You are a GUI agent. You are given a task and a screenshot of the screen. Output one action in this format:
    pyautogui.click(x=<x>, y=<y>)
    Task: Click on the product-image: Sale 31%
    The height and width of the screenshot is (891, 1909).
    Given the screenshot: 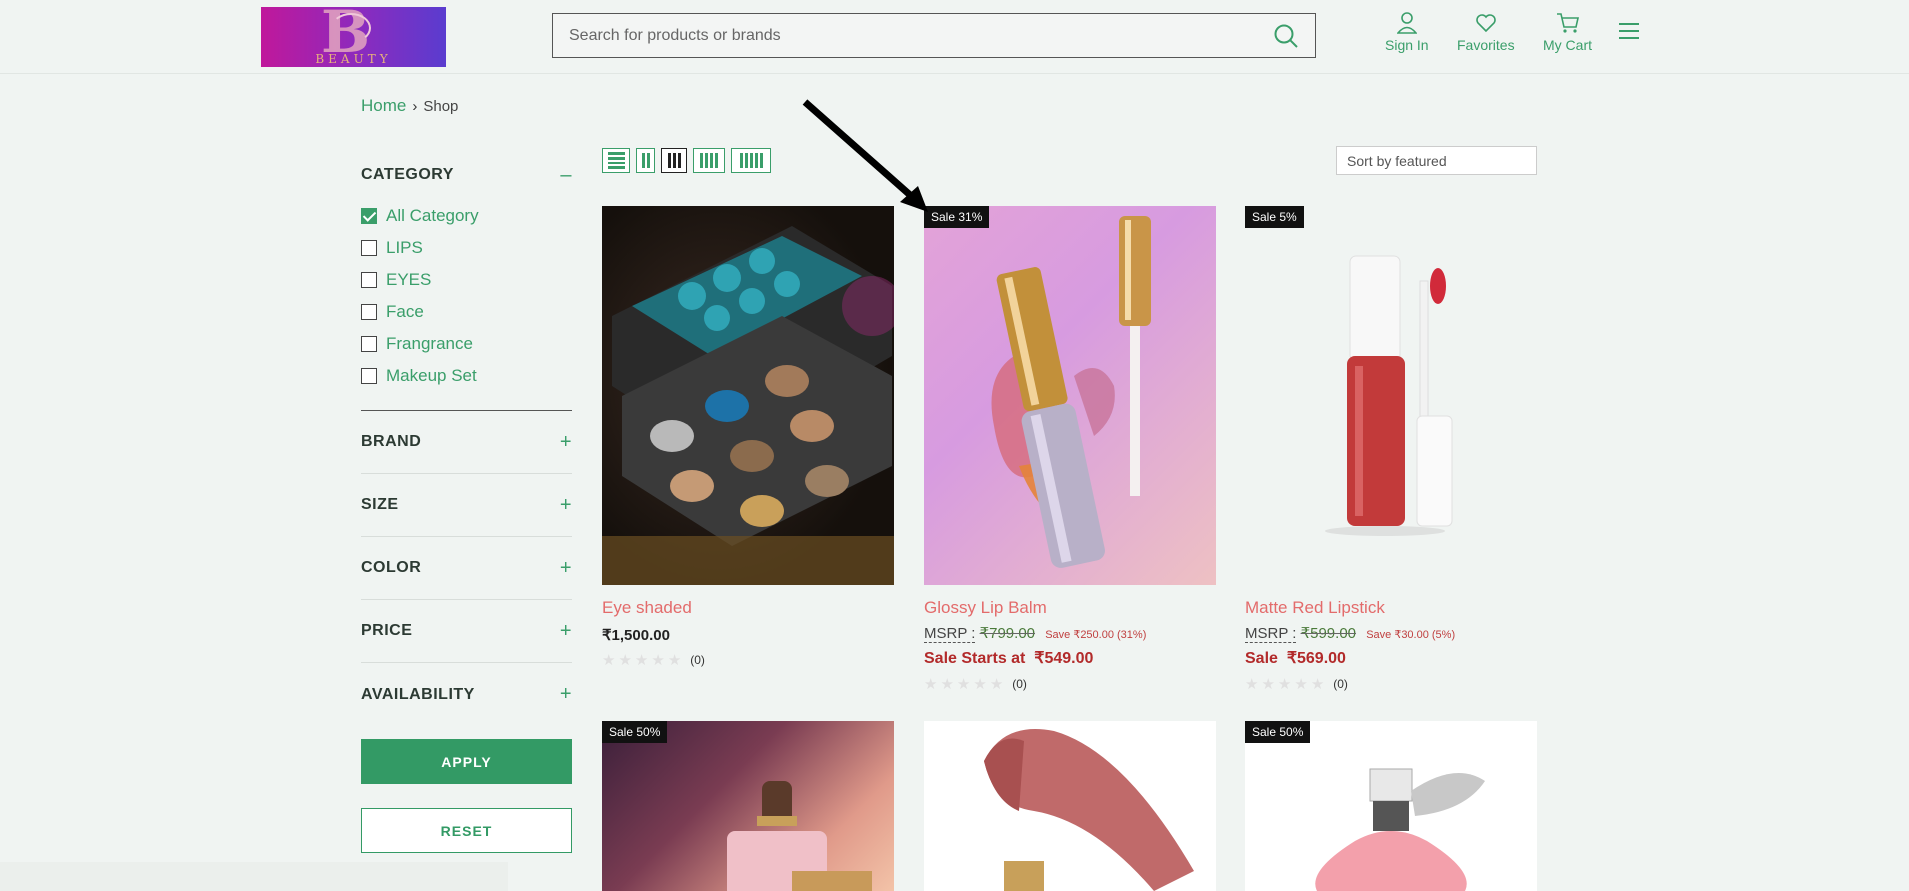 What is the action you would take?
    pyautogui.click(x=1070, y=395)
    